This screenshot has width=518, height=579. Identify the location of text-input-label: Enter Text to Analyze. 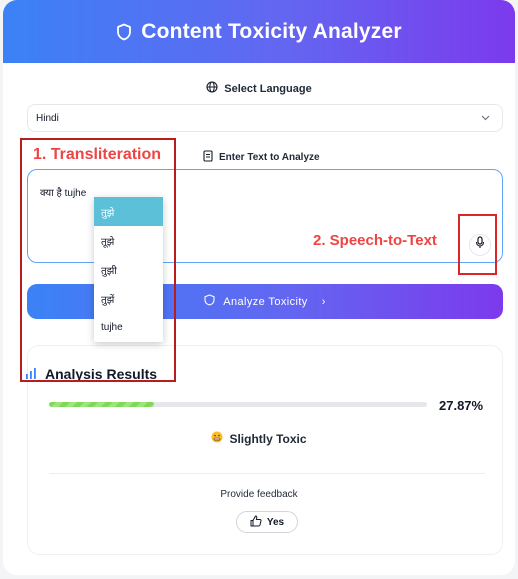
(261, 157).